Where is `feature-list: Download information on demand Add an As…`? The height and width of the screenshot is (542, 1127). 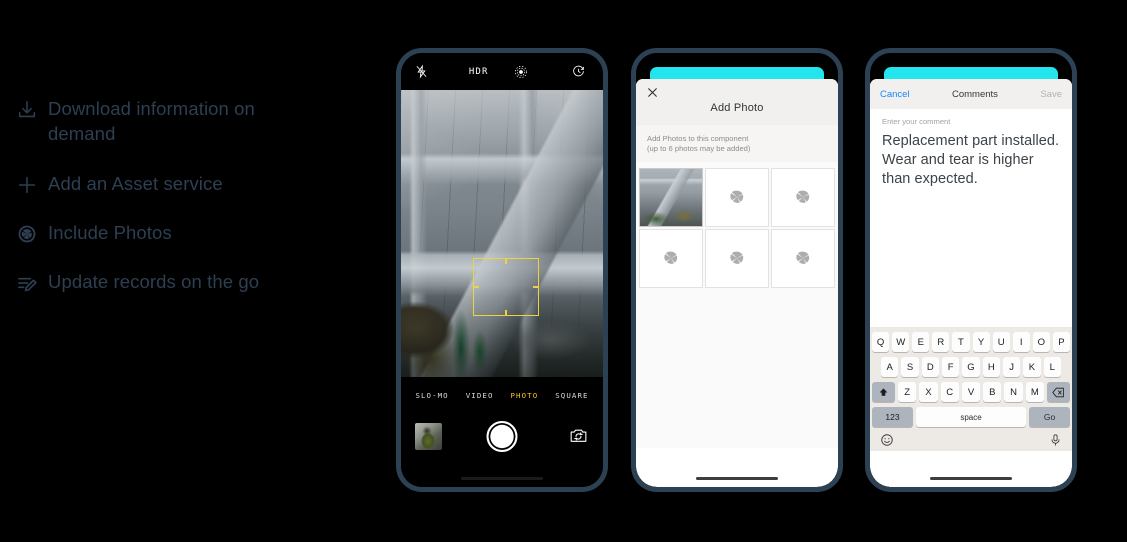 feature-list: Download information on demand Add an As… is located at coordinates (184, 207).